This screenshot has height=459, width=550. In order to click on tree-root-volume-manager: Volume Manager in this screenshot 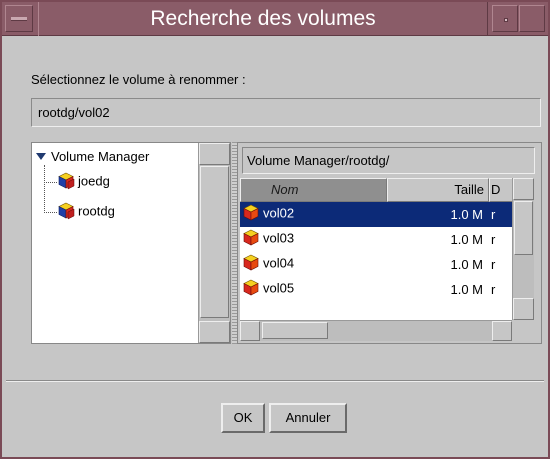, I will do `click(92, 158)`.